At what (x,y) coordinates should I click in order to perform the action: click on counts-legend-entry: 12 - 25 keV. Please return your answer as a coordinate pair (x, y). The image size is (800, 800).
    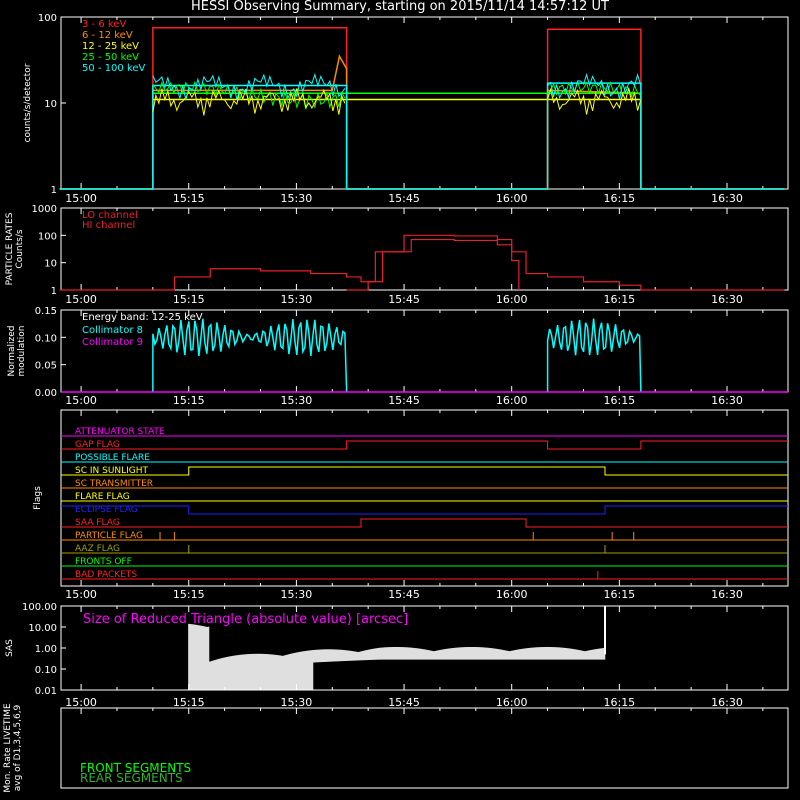
    Looking at the image, I should click on (110, 46).